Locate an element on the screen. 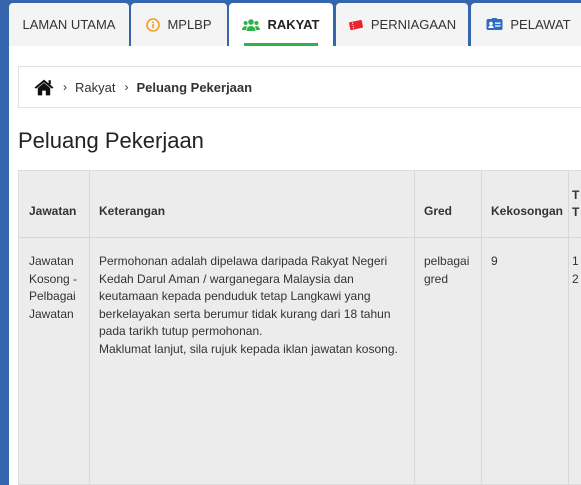  tab-mplbp: MPLBP is located at coordinates (179, 24).